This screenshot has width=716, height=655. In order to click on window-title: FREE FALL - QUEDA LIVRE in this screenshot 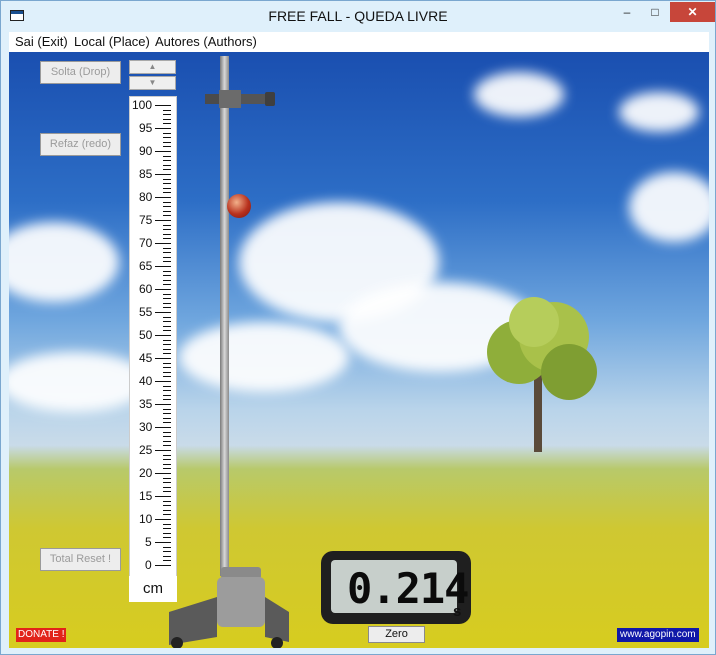, I will do `click(358, 16)`.